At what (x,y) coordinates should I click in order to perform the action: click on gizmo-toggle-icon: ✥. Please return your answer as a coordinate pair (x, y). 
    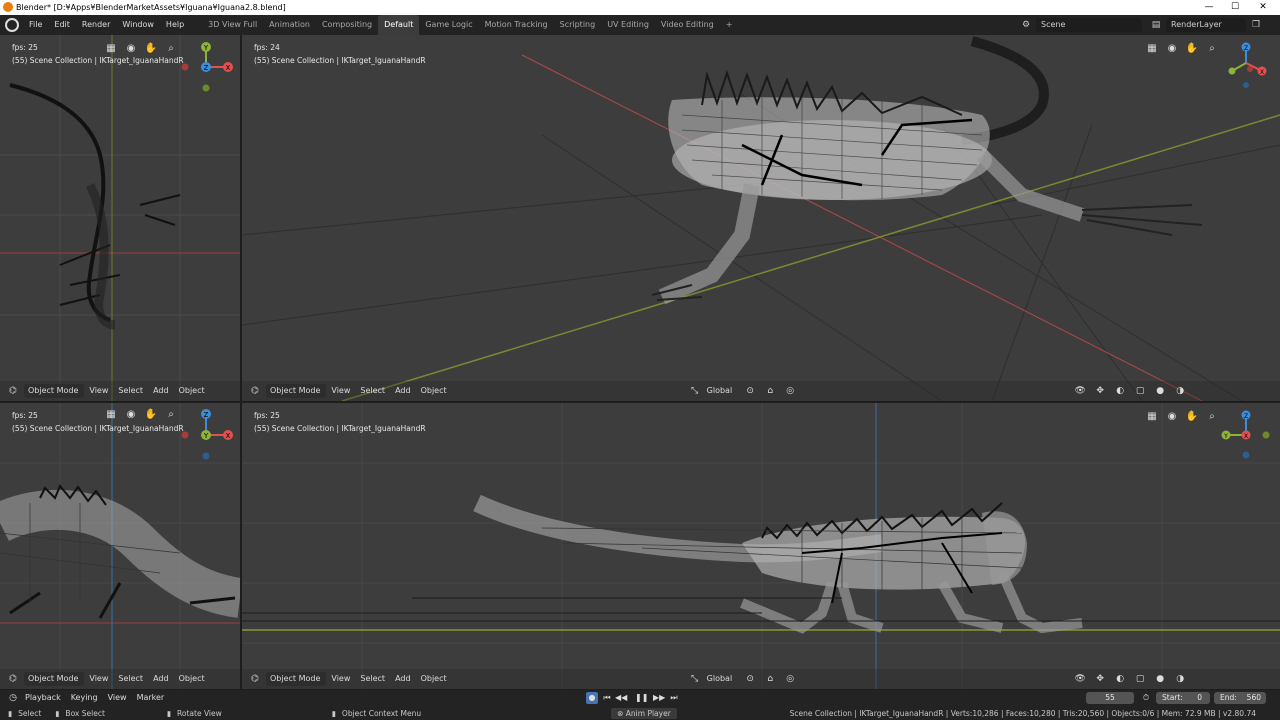
    Looking at the image, I should click on (1100, 679).